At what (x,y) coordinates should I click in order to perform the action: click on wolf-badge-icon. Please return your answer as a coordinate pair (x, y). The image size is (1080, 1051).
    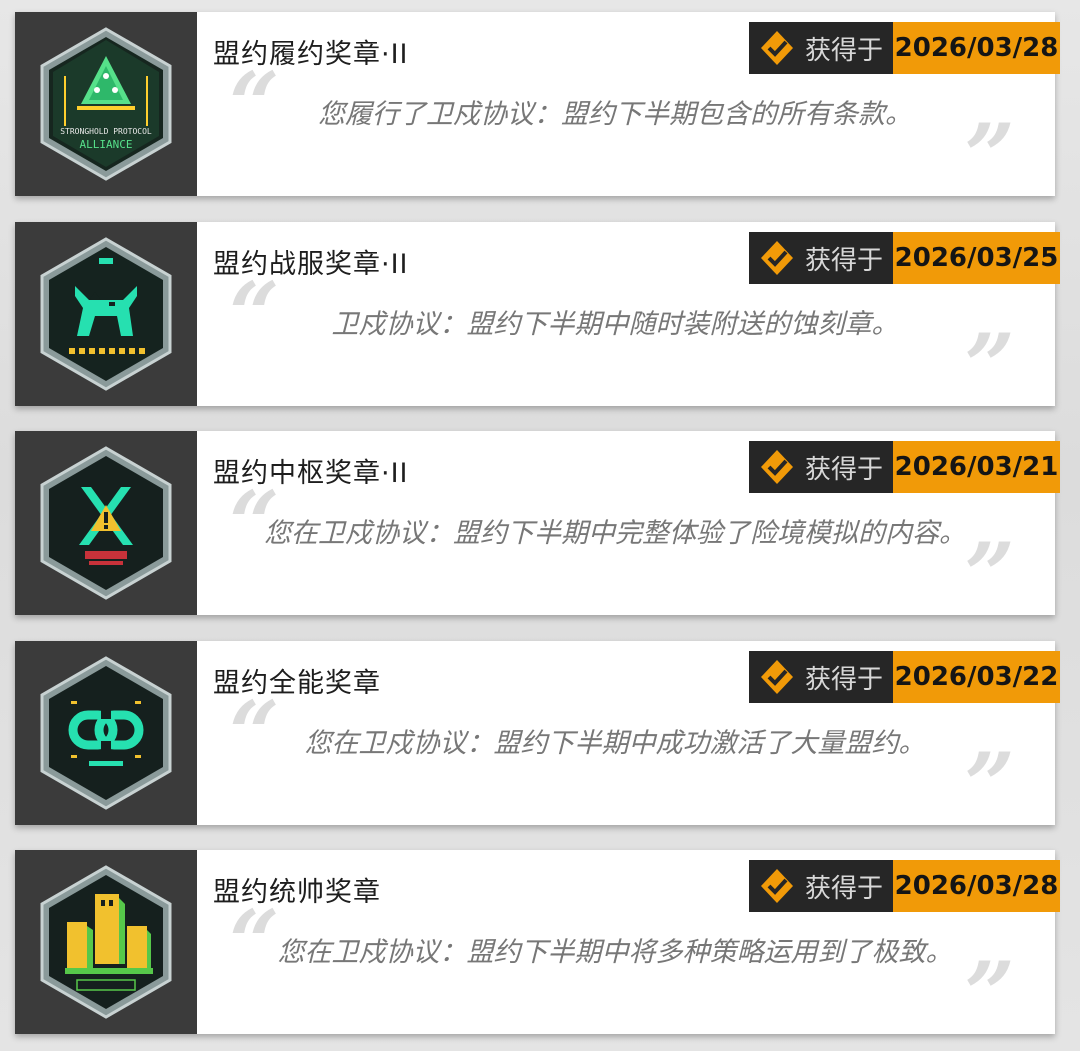
    Looking at the image, I should click on (106, 314).